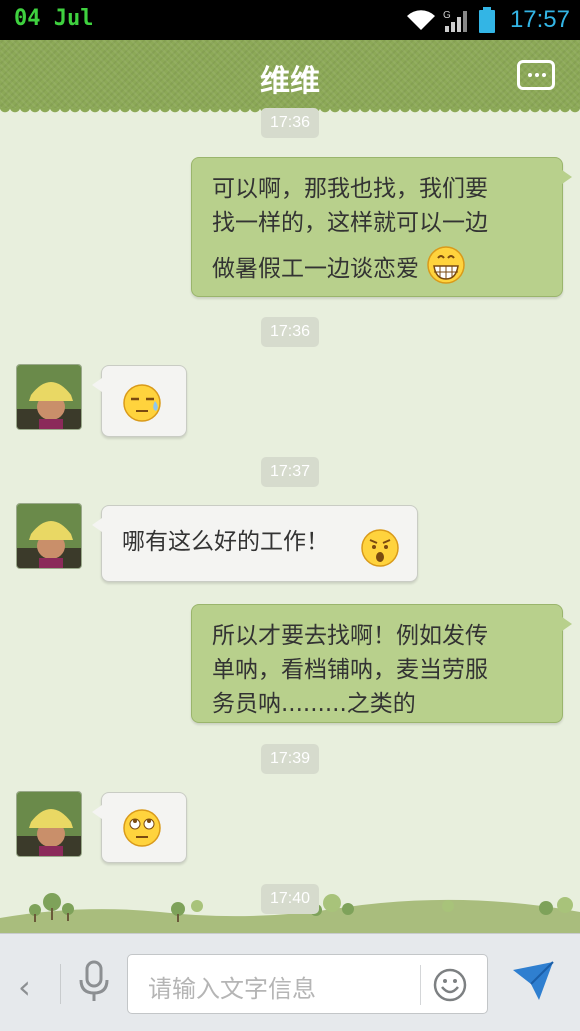 The width and height of the screenshot is (580, 1031). Describe the element at coordinates (539, 19) in the screenshot. I see `status-time: 17:57` at that location.